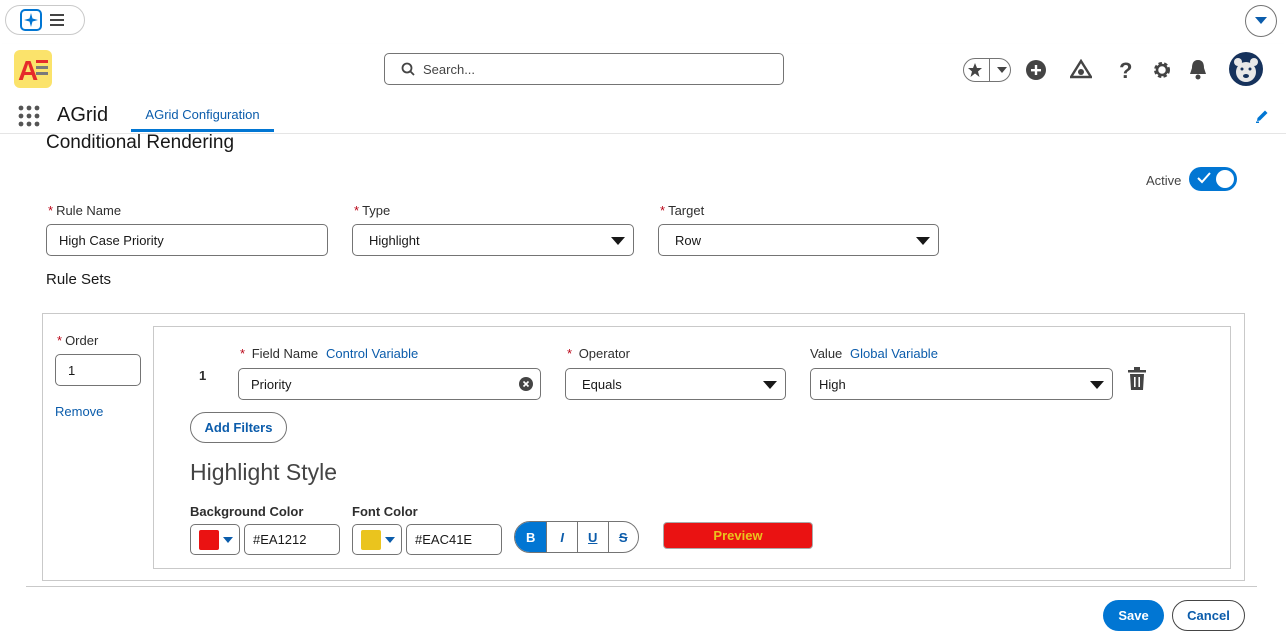  I want to click on order-label-text: Order, so click(82, 340).